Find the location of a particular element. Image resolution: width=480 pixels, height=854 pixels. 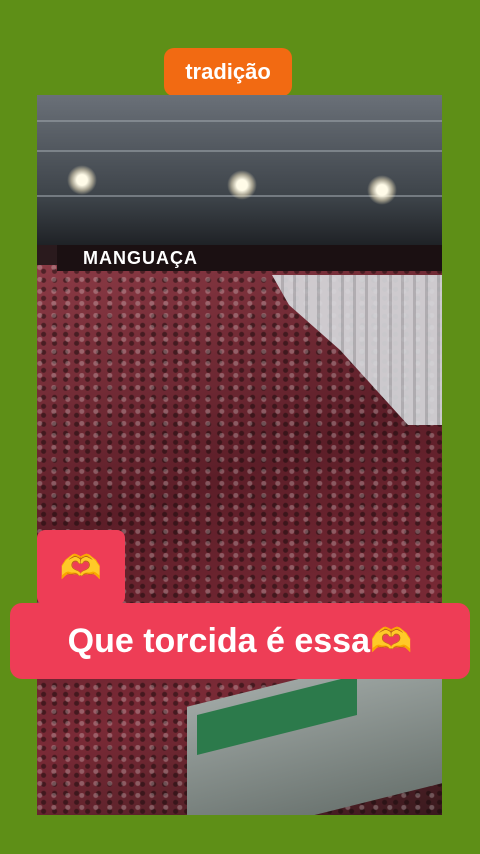

caption-text: Que torcida é essa🫶 is located at coordinates (240, 641).